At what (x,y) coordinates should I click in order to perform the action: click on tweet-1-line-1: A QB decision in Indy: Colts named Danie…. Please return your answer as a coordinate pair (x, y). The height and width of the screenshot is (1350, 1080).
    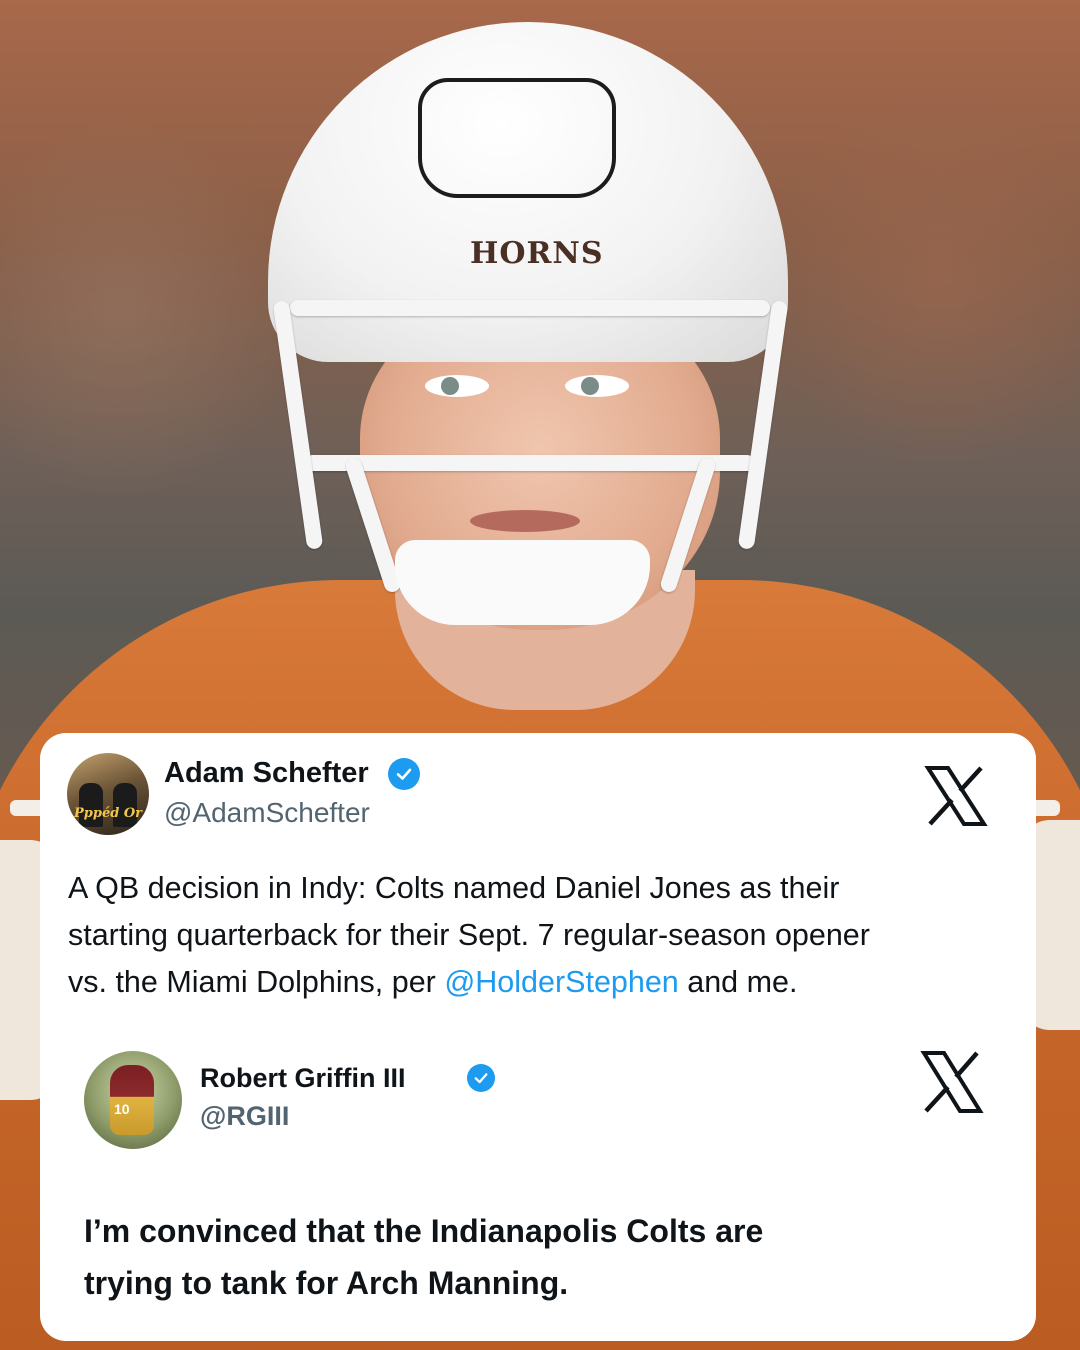
    Looking at the image, I should click on (454, 888).